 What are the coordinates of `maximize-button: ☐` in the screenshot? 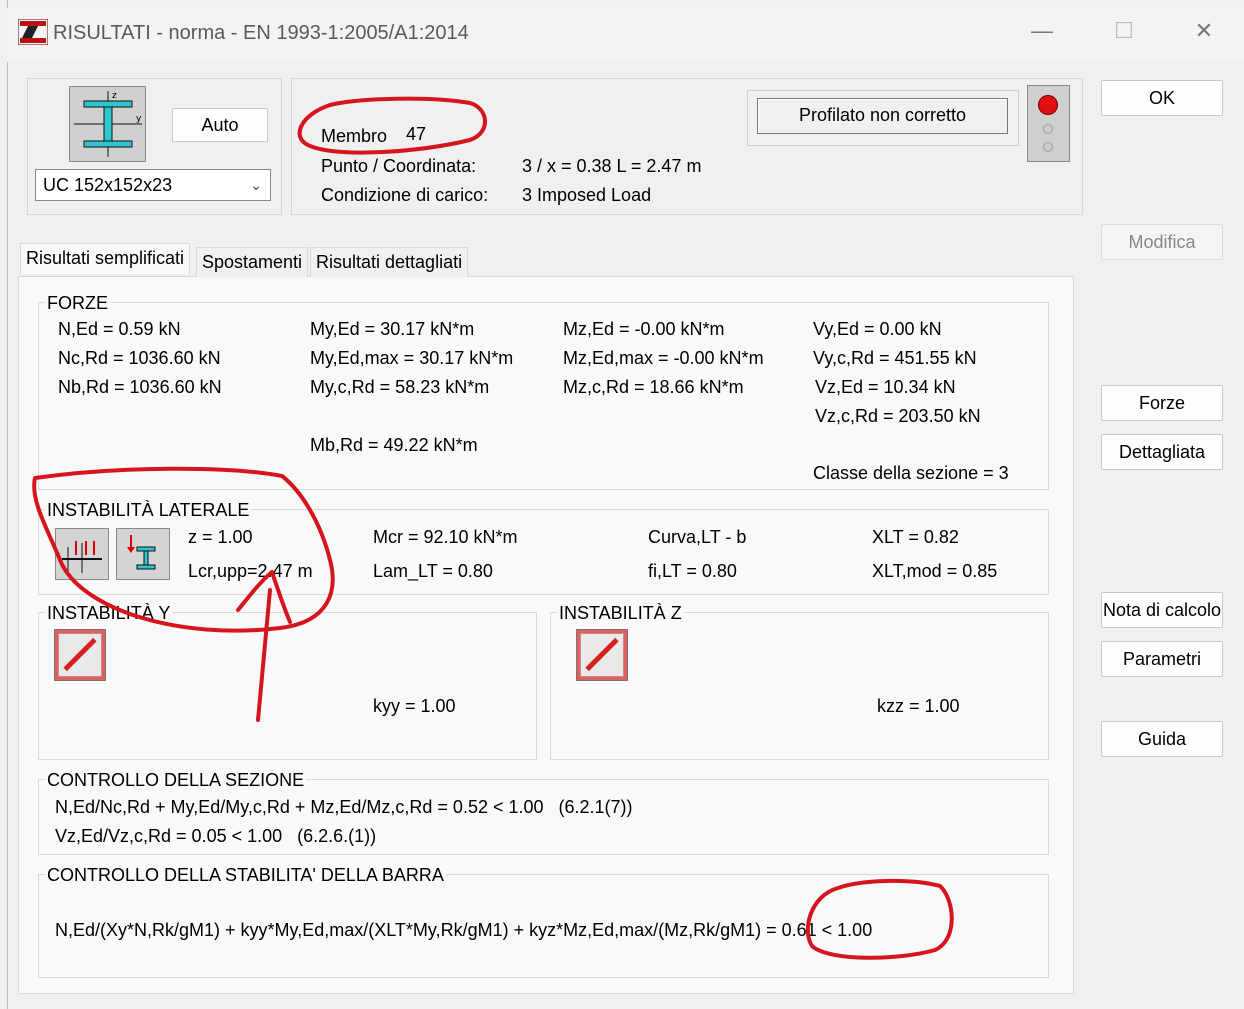 It's located at (1124, 31).